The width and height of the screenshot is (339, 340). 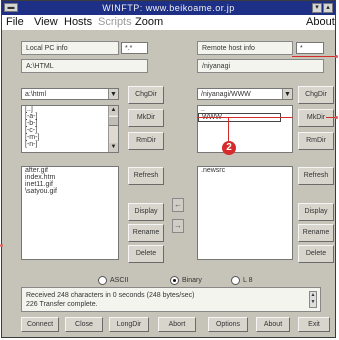 What do you see at coordinates (316, 176) in the screenshot?
I see `remote-refresh-button: Refresh` at bounding box center [316, 176].